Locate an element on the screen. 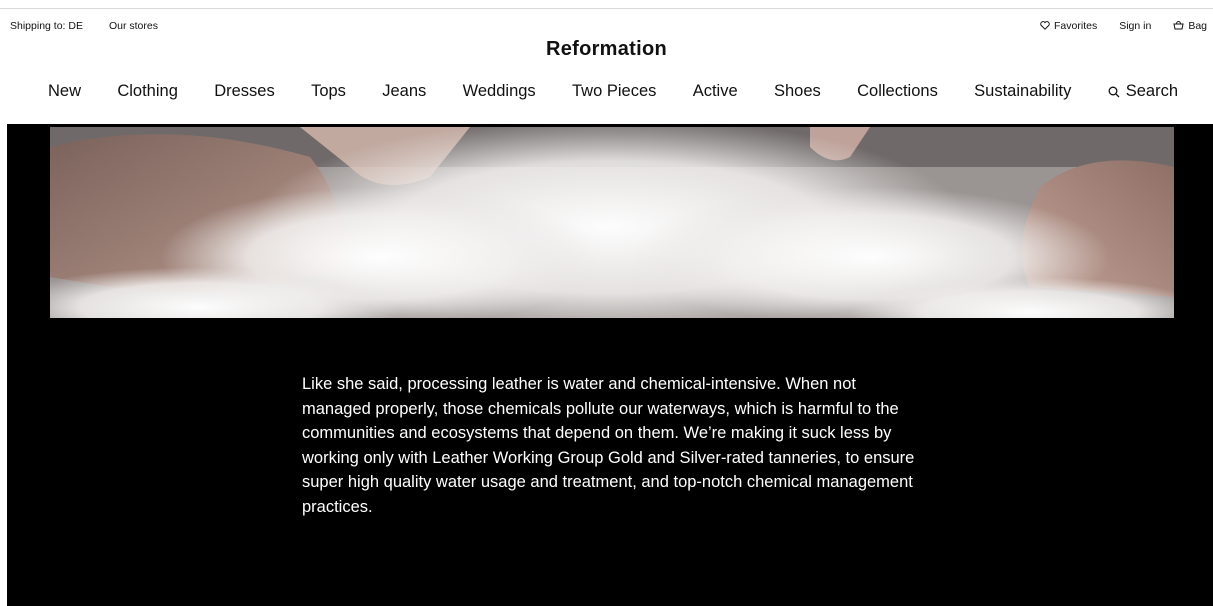 The height and width of the screenshot is (606, 1213). bag-link: Bag is located at coordinates (1190, 26).